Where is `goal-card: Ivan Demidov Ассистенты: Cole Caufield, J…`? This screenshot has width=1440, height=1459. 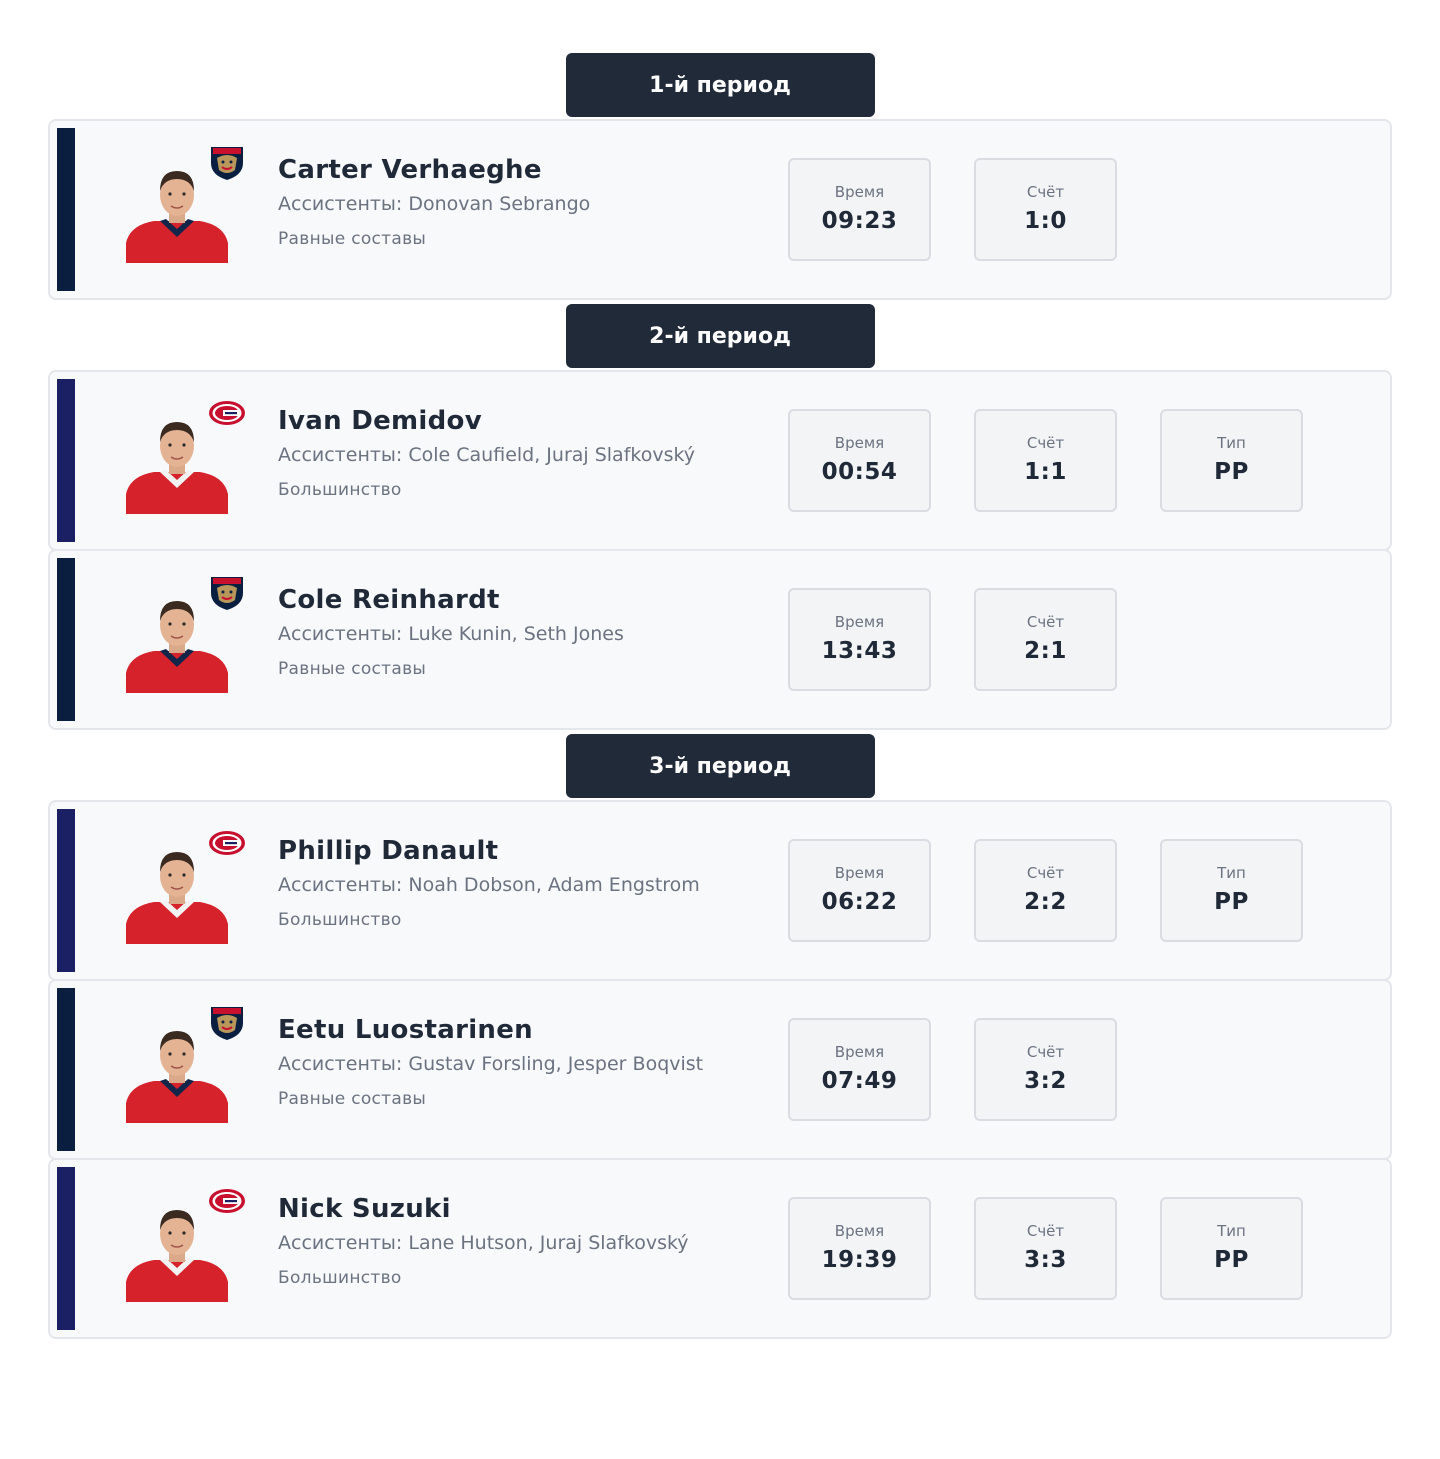
goal-card: Ivan Demidov Ассистенты: Cole Caufield, J… is located at coordinates (720, 460).